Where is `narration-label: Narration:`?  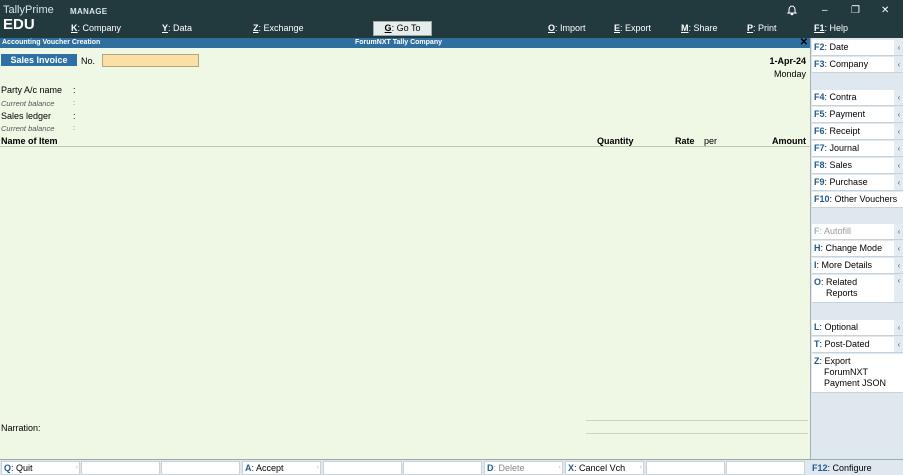
narration-label: Narration: is located at coordinates (21, 428).